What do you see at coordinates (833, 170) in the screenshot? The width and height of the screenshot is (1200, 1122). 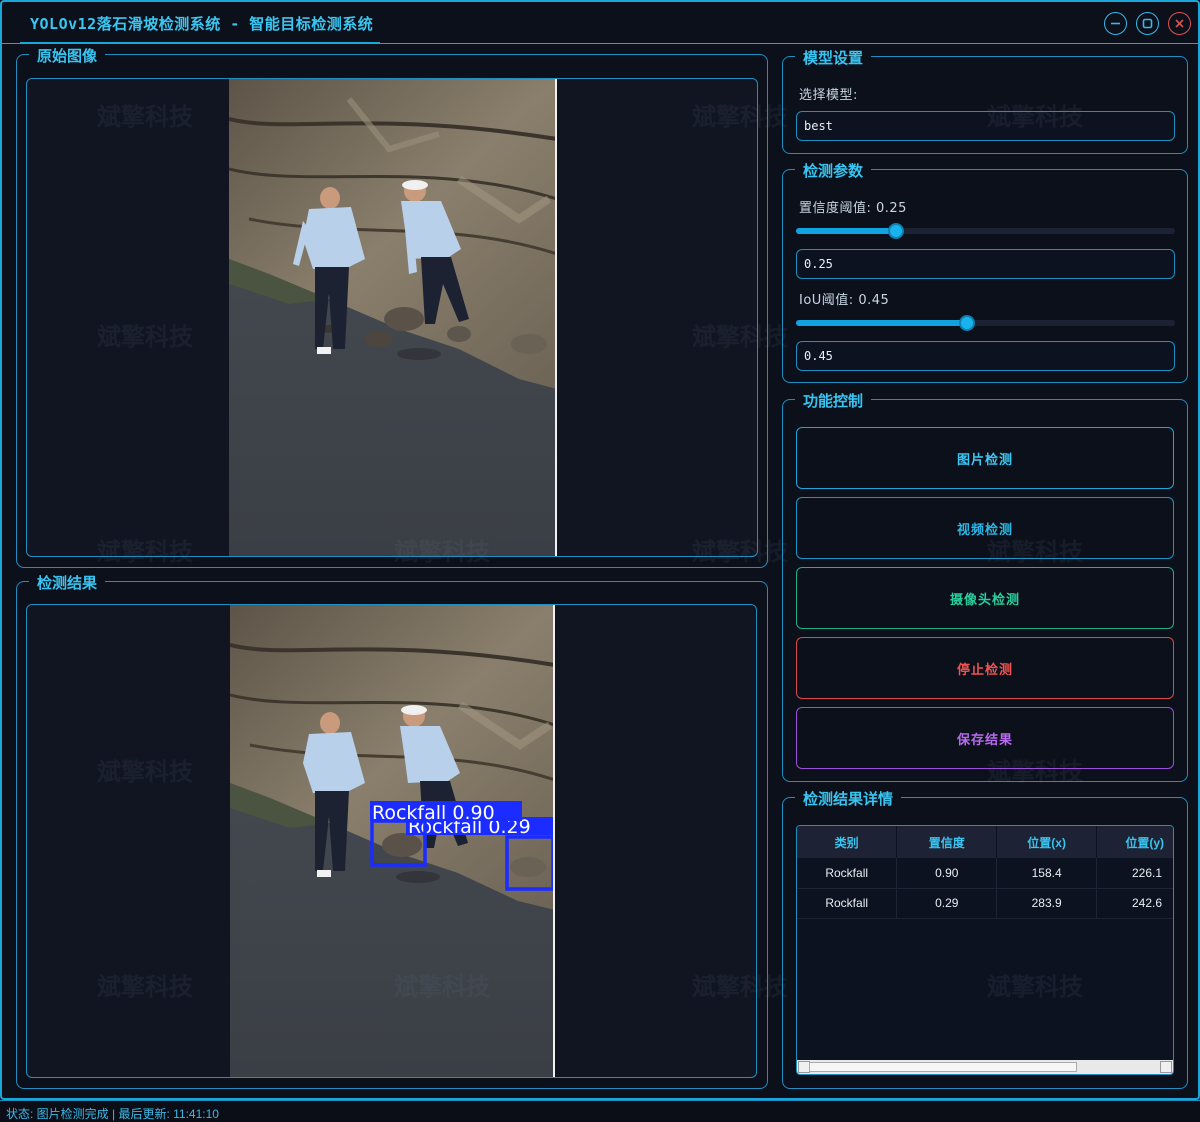 I see `detection-params-title: 检测参数` at bounding box center [833, 170].